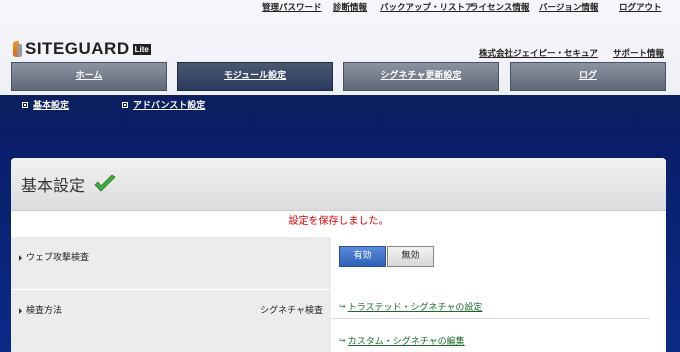  I want to click on backup-restore-link: バックアップ・リストア, so click(427, 7).